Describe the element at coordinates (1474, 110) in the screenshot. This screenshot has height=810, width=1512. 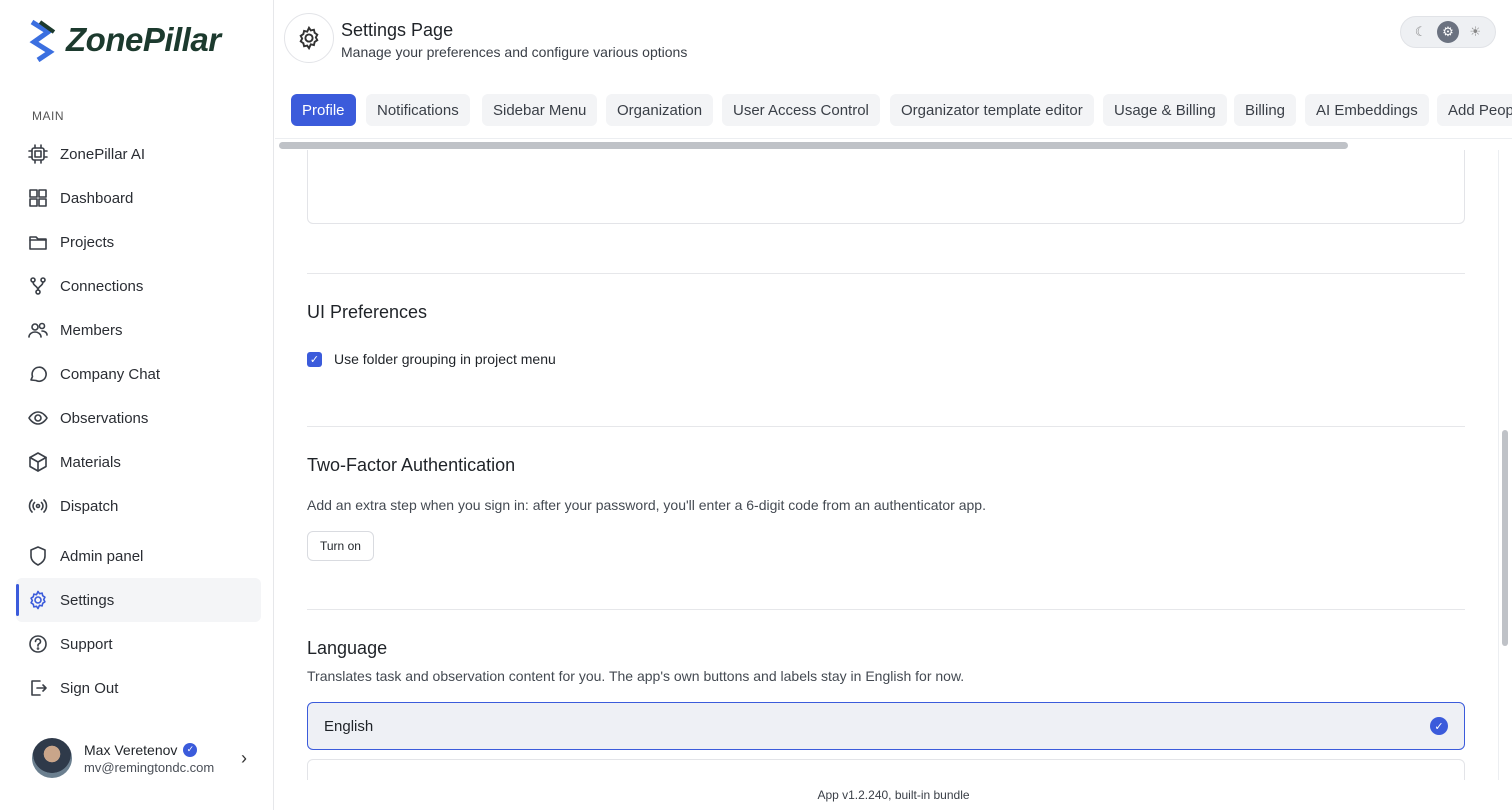
I see `tab-add-people: Add People` at that location.